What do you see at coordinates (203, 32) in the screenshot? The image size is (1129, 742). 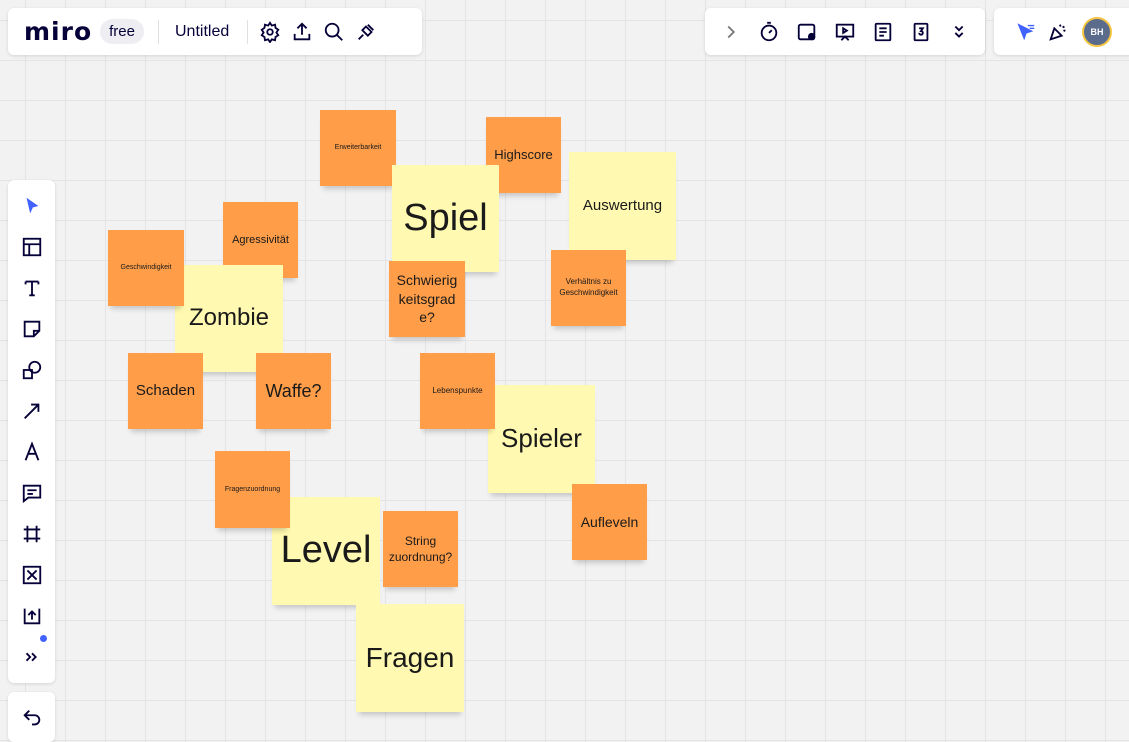 I see `board-title: Untitled` at bounding box center [203, 32].